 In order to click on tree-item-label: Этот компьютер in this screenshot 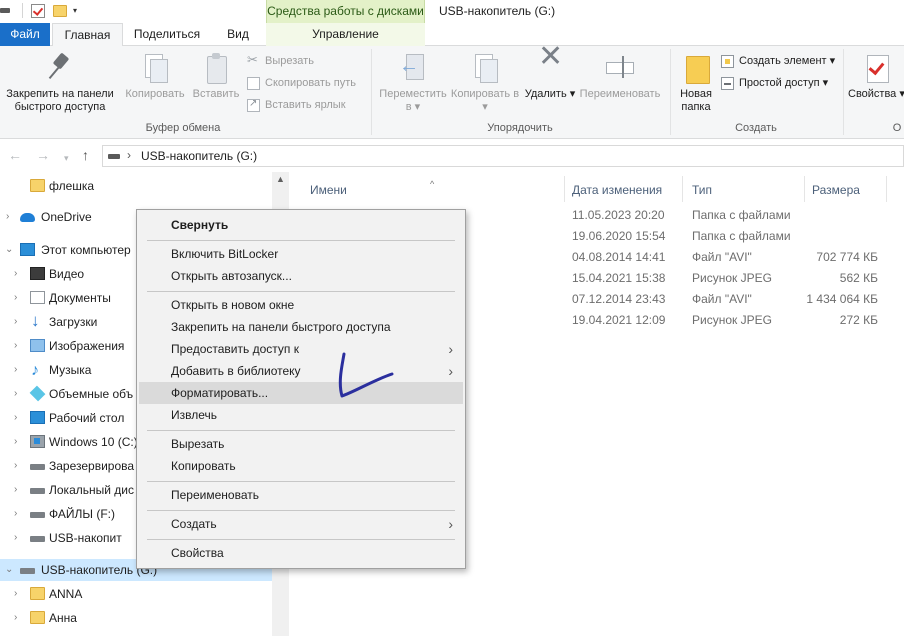, I will do `click(86, 250)`.